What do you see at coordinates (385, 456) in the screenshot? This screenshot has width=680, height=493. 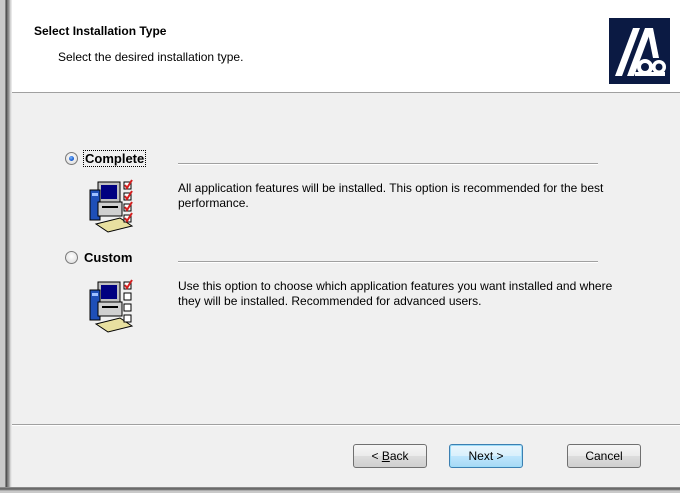 I see `back-mnemonic: B` at bounding box center [385, 456].